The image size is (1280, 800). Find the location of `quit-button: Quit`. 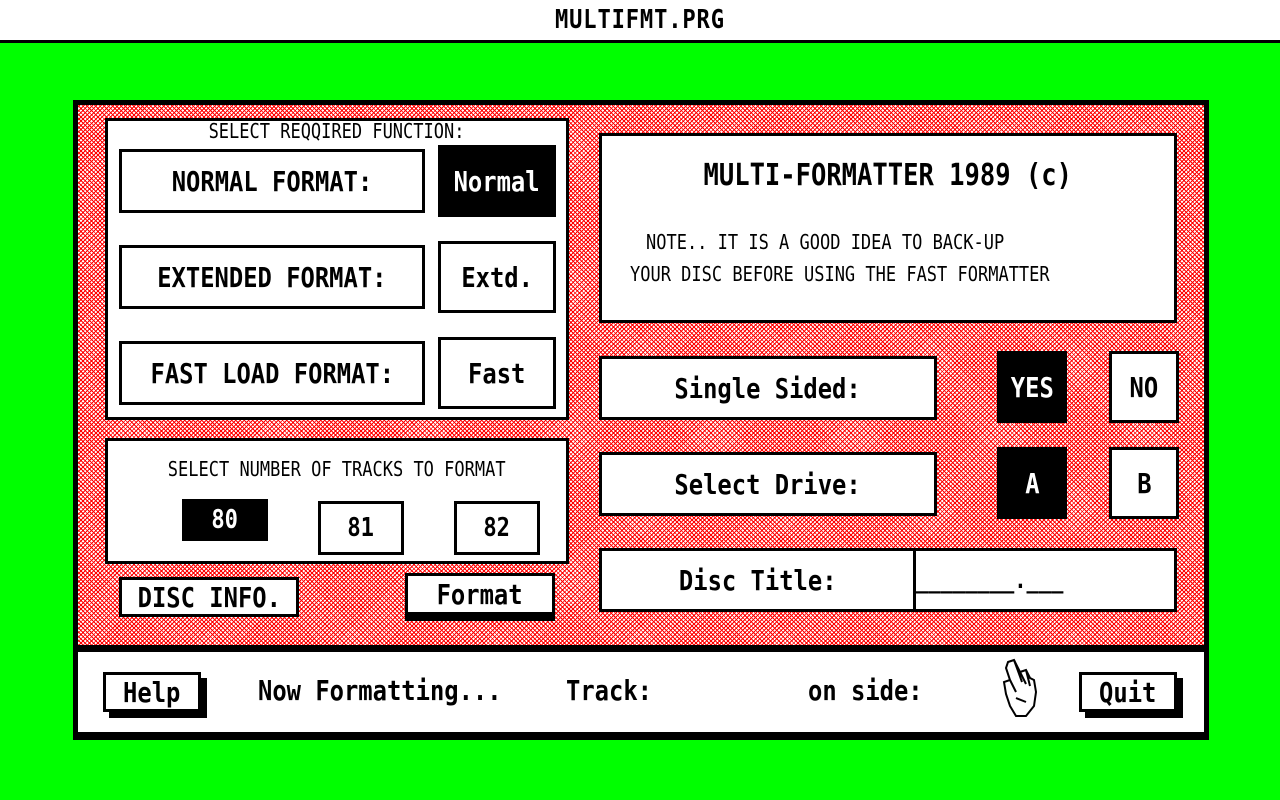

quit-button: Quit is located at coordinates (1128, 692).